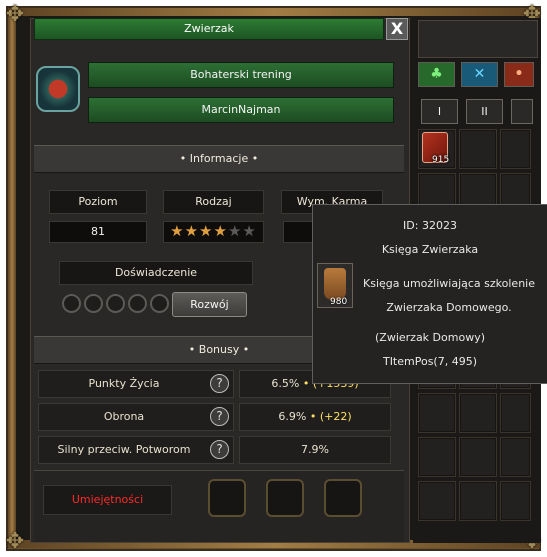 This screenshot has height=557, width=547. I want to click on tooltip-item-id: ID: 32023, so click(430, 225).